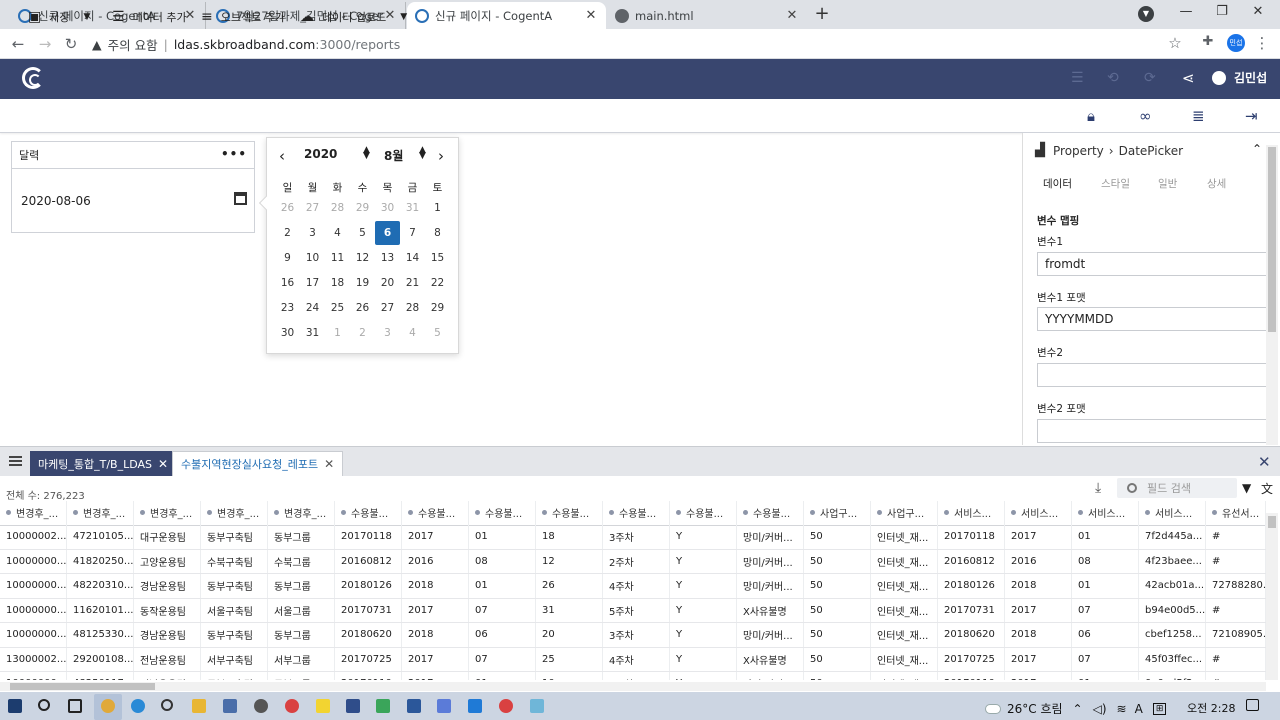 The image size is (1280, 720). I want to click on date-input: 2020-08-06, so click(56, 201).